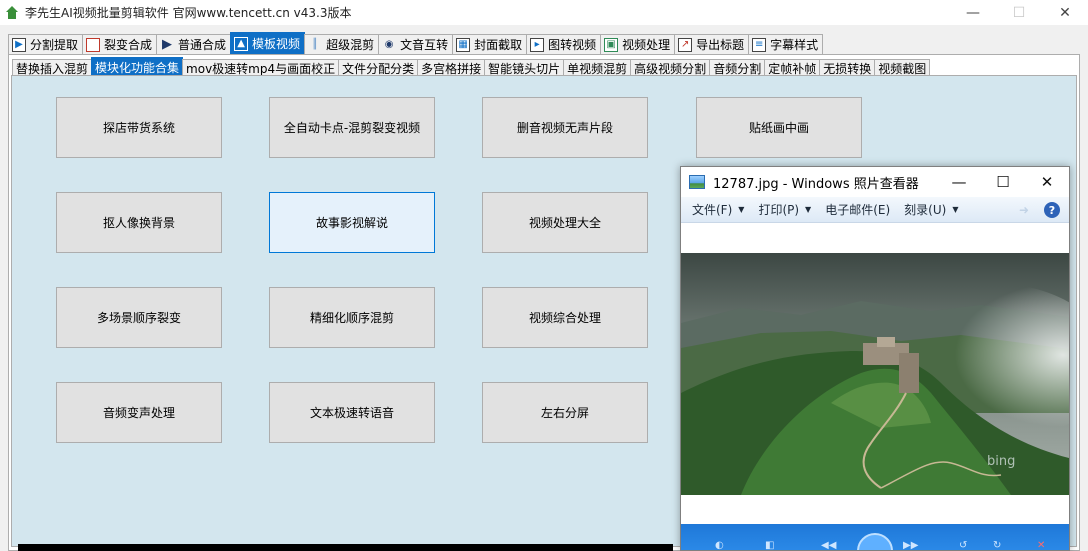 This screenshot has width=1088, height=551. What do you see at coordinates (931, 209) in the screenshot?
I see `menu-burn: 刻录(U) ▼` at bounding box center [931, 209].